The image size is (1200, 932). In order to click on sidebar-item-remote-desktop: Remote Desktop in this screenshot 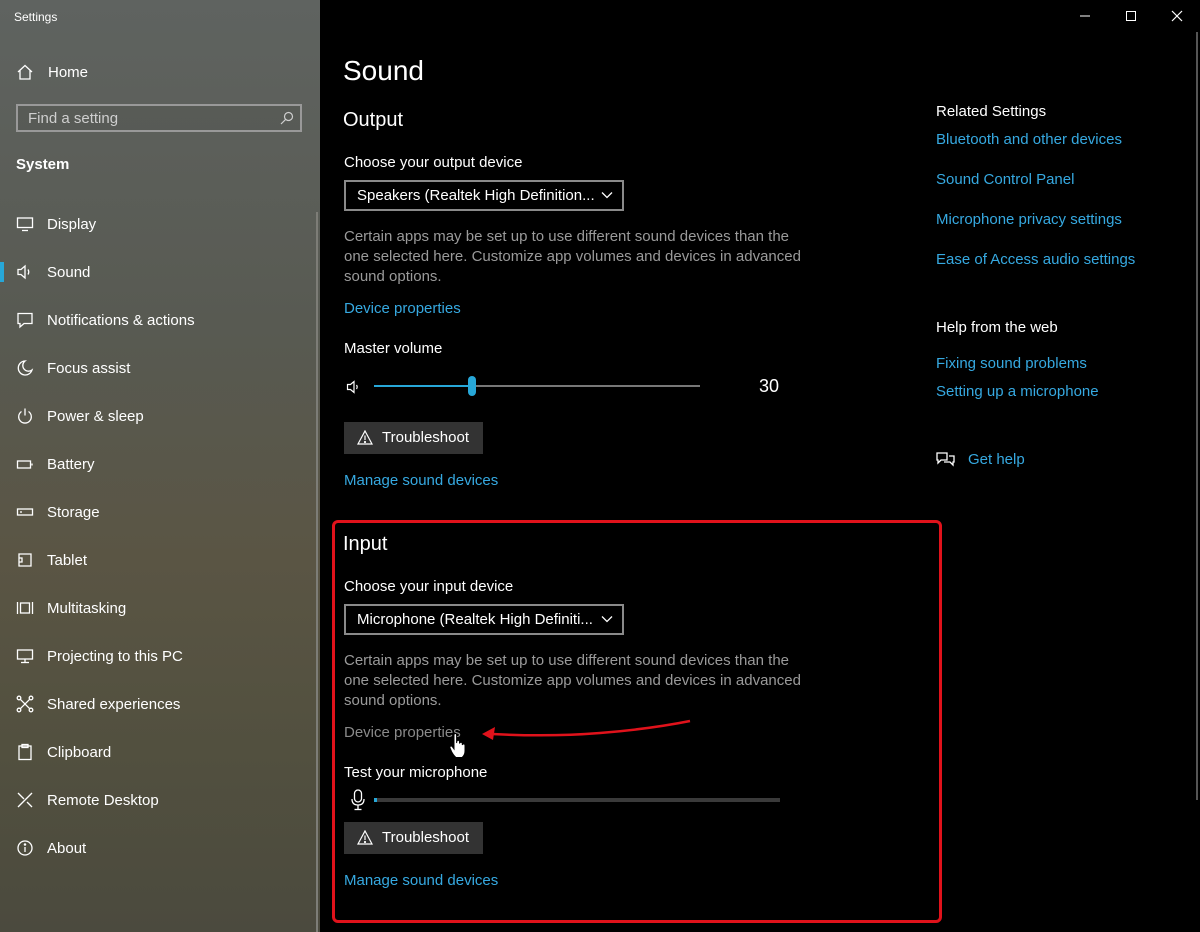, I will do `click(160, 800)`.